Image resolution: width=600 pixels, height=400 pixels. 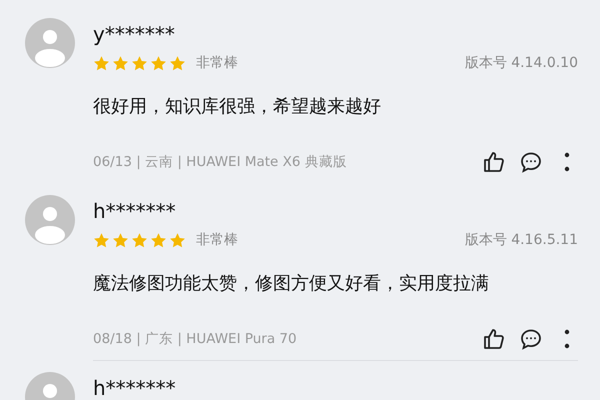 What do you see at coordinates (134, 34) in the screenshot?
I see `username: y*******` at bounding box center [134, 34].